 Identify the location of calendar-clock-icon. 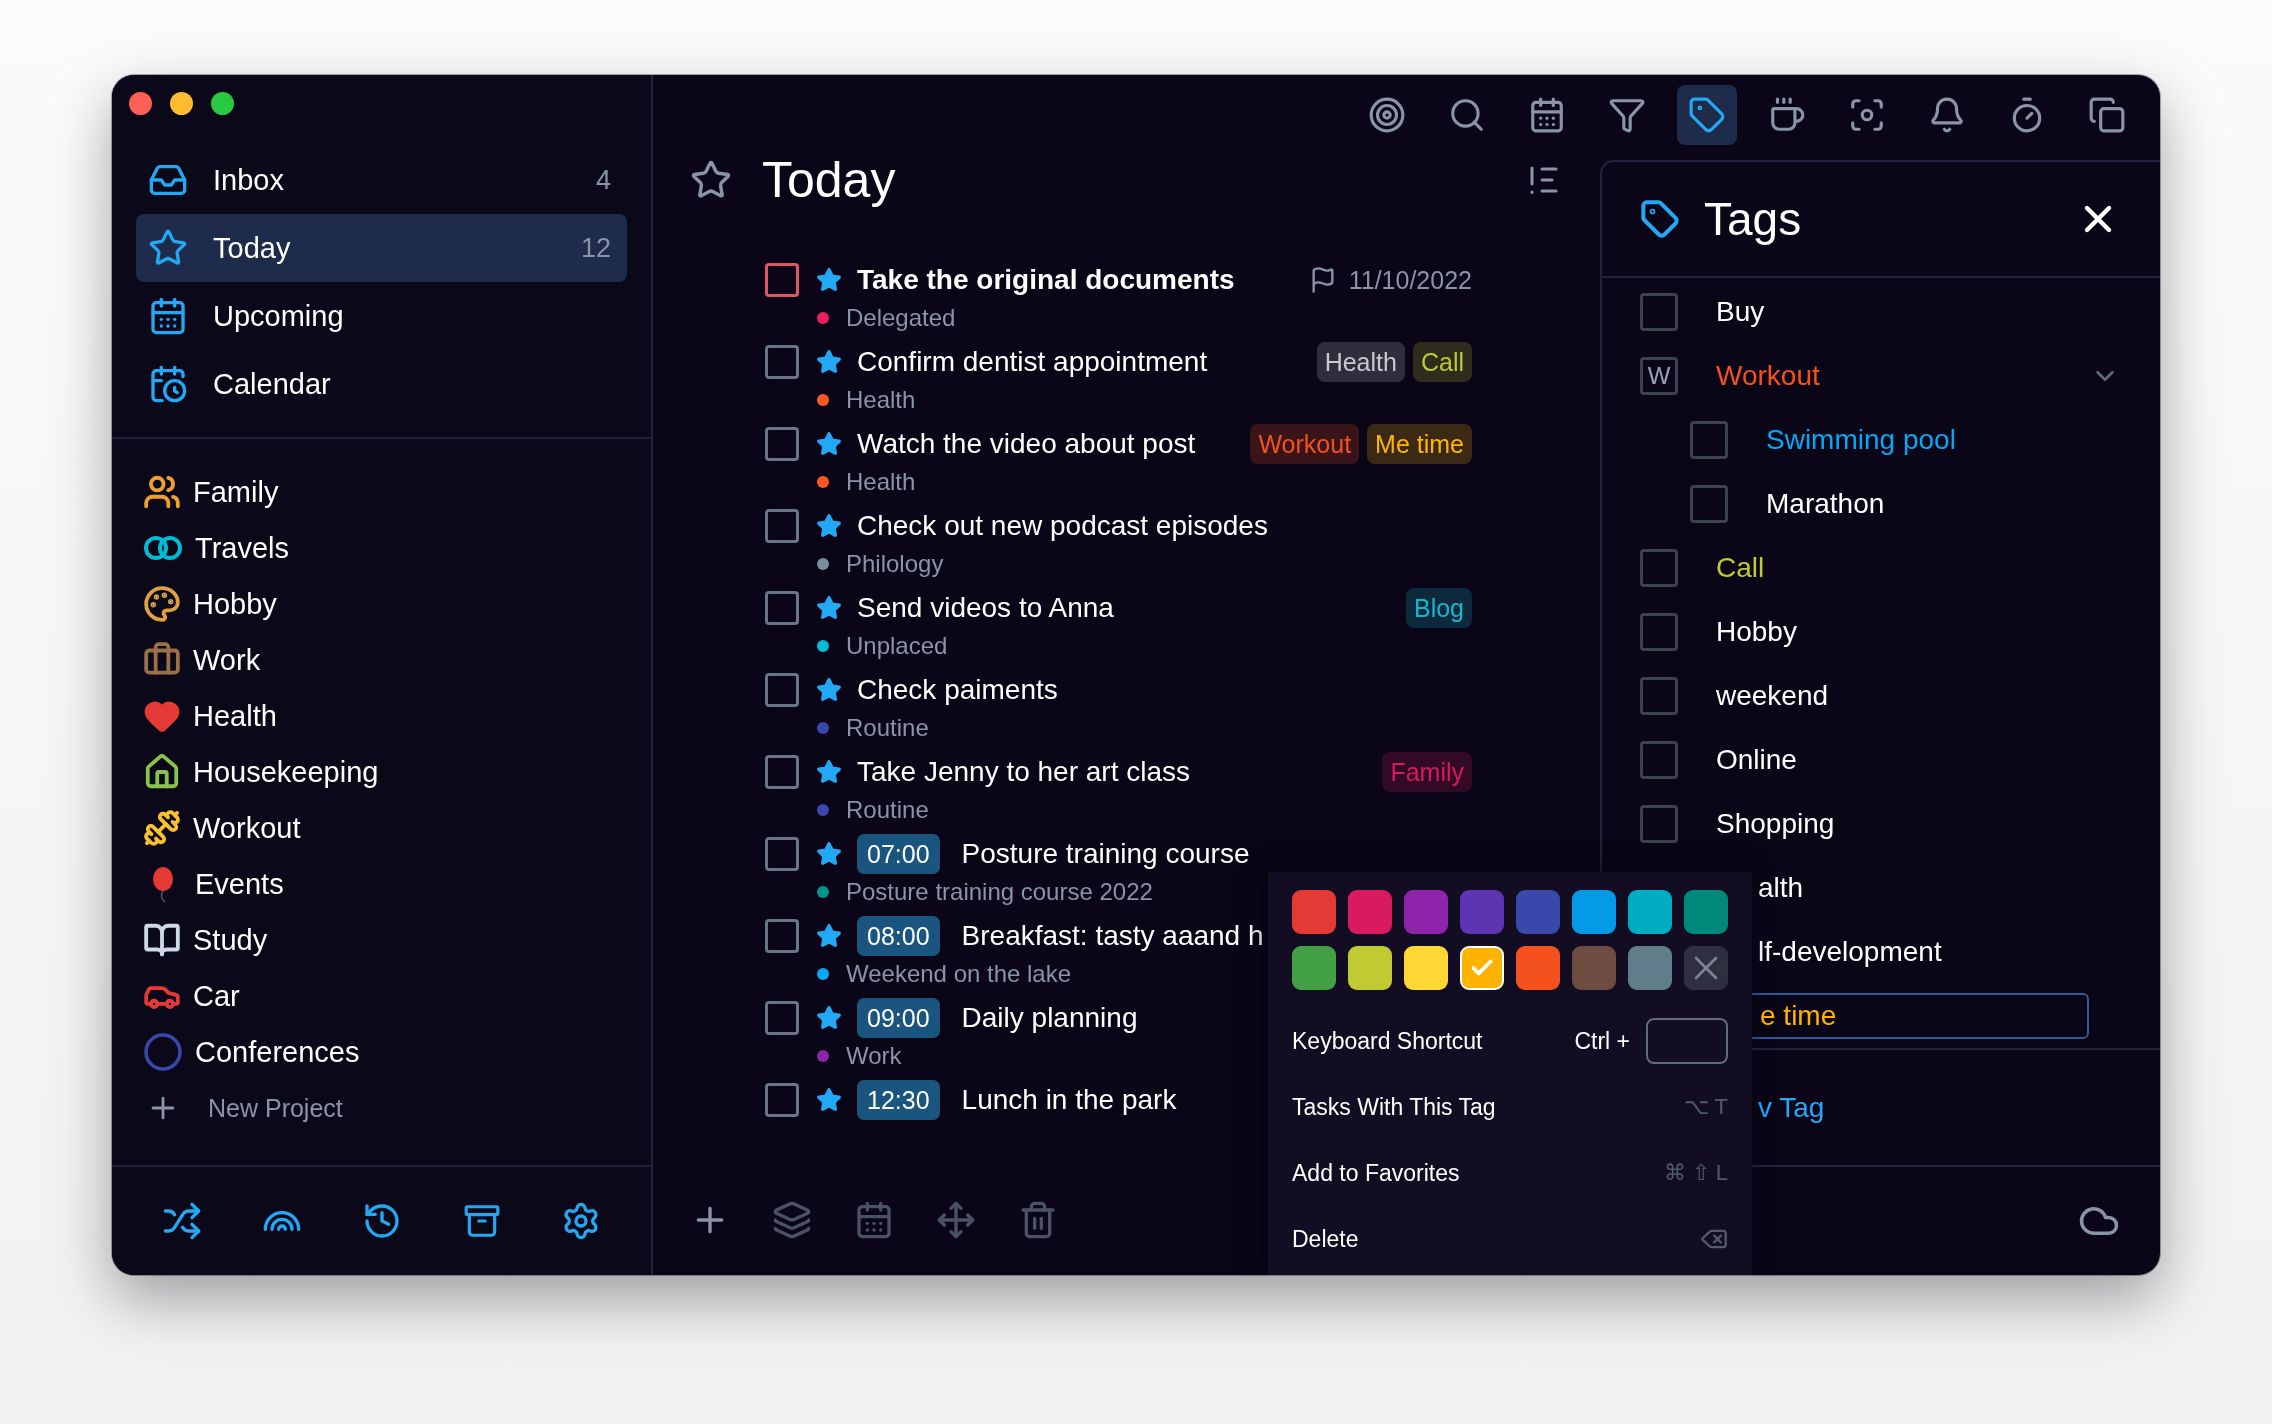
(168, 384).